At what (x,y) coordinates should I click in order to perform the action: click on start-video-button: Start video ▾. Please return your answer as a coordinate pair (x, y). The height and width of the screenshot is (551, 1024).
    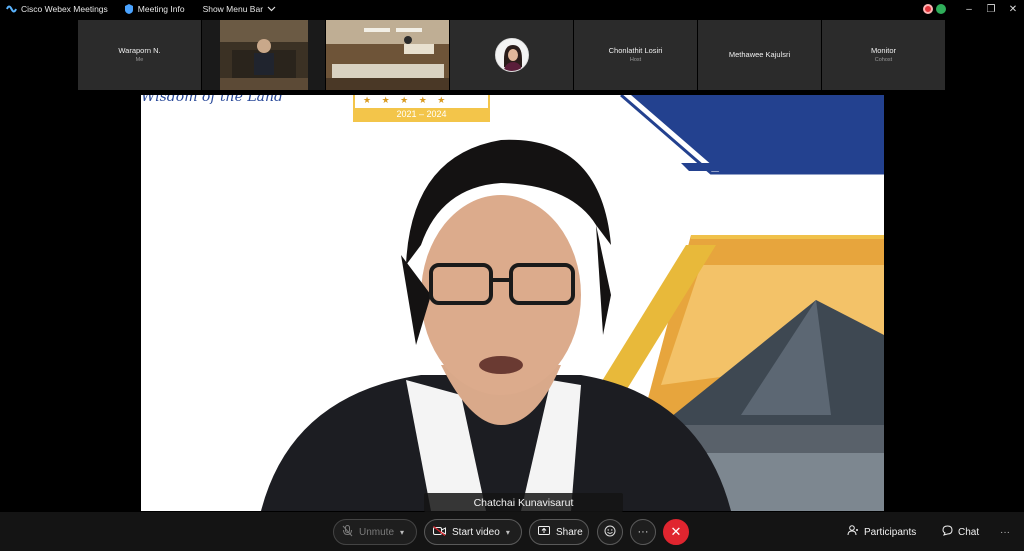
    Looking at the image, I should click on (473, 532).